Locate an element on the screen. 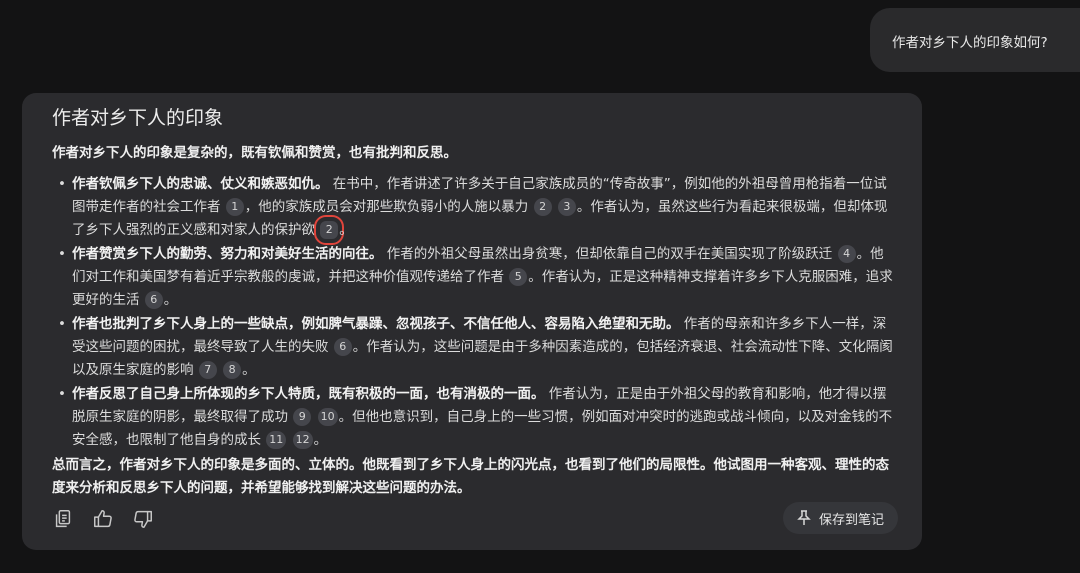 The image size is (1080, 573). bullet-text: 作者的外祖父母虽然出身贫寒，但却依靠自己的双手在美国实现了阶级跃迁 is located at coordinates (609, 254).